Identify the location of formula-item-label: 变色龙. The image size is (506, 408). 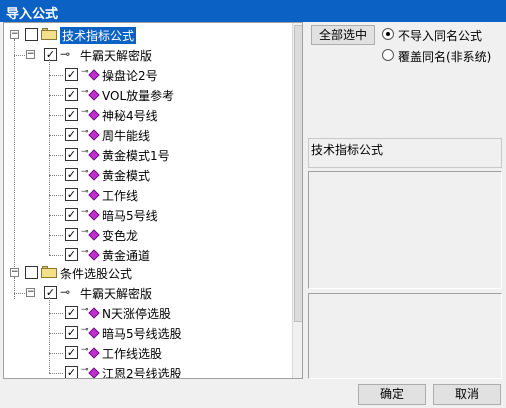
(120, 235).